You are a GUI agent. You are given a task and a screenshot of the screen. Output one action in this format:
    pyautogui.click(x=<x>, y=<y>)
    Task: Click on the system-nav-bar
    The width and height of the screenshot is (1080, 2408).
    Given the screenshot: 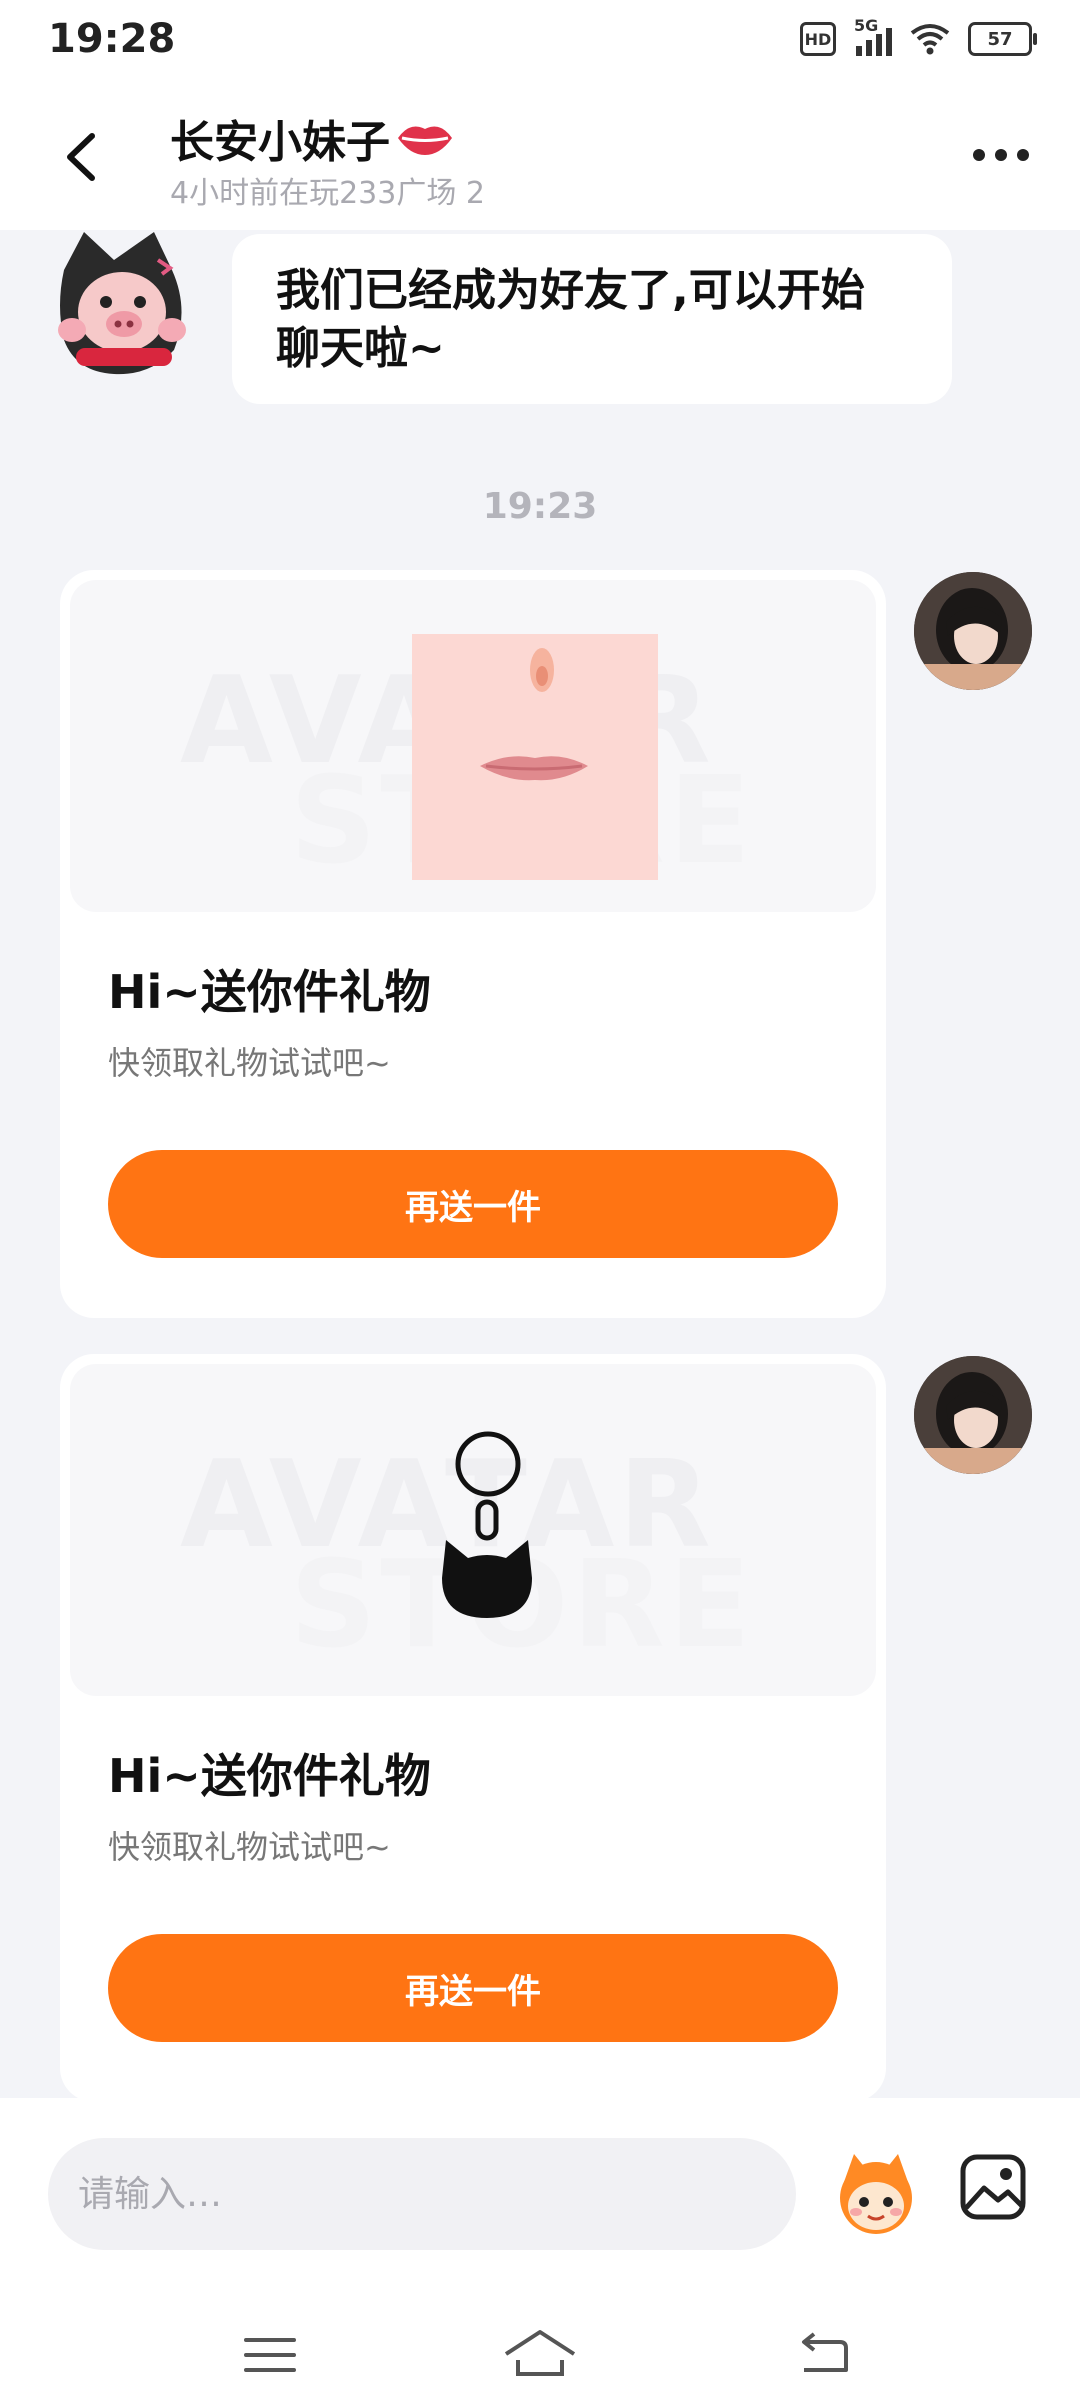 What is the action you would take?
    pyautogui.click(x=540, y=2353)
    